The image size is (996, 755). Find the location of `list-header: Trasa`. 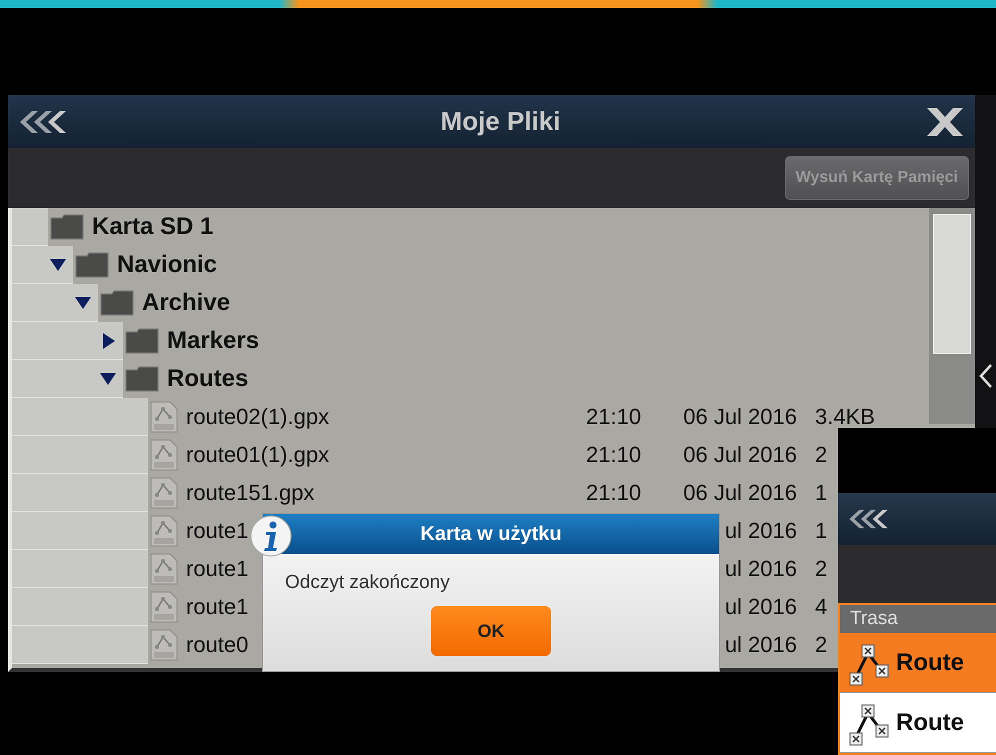

list-header: Trasa is located at coordinates (918, 619).